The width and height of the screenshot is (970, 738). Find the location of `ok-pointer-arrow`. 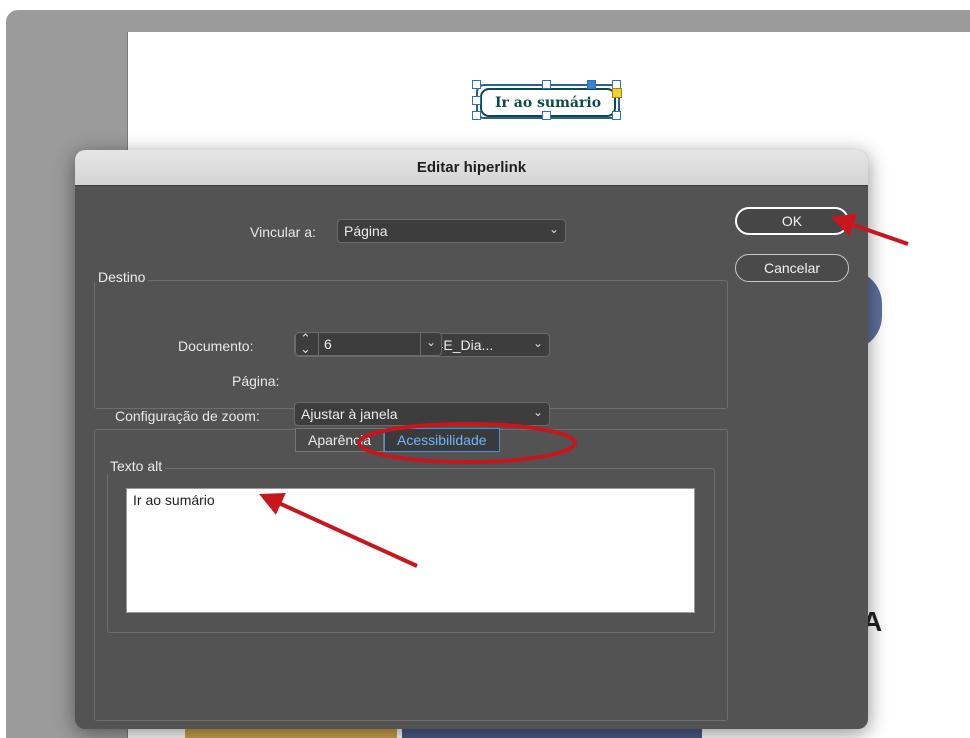

ok-pointer-arrow is located at coordinates (869, 229).